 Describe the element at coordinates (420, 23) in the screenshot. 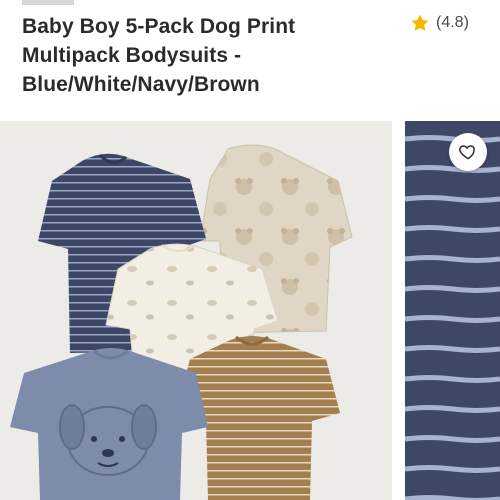

I see `star-icon` at that location.